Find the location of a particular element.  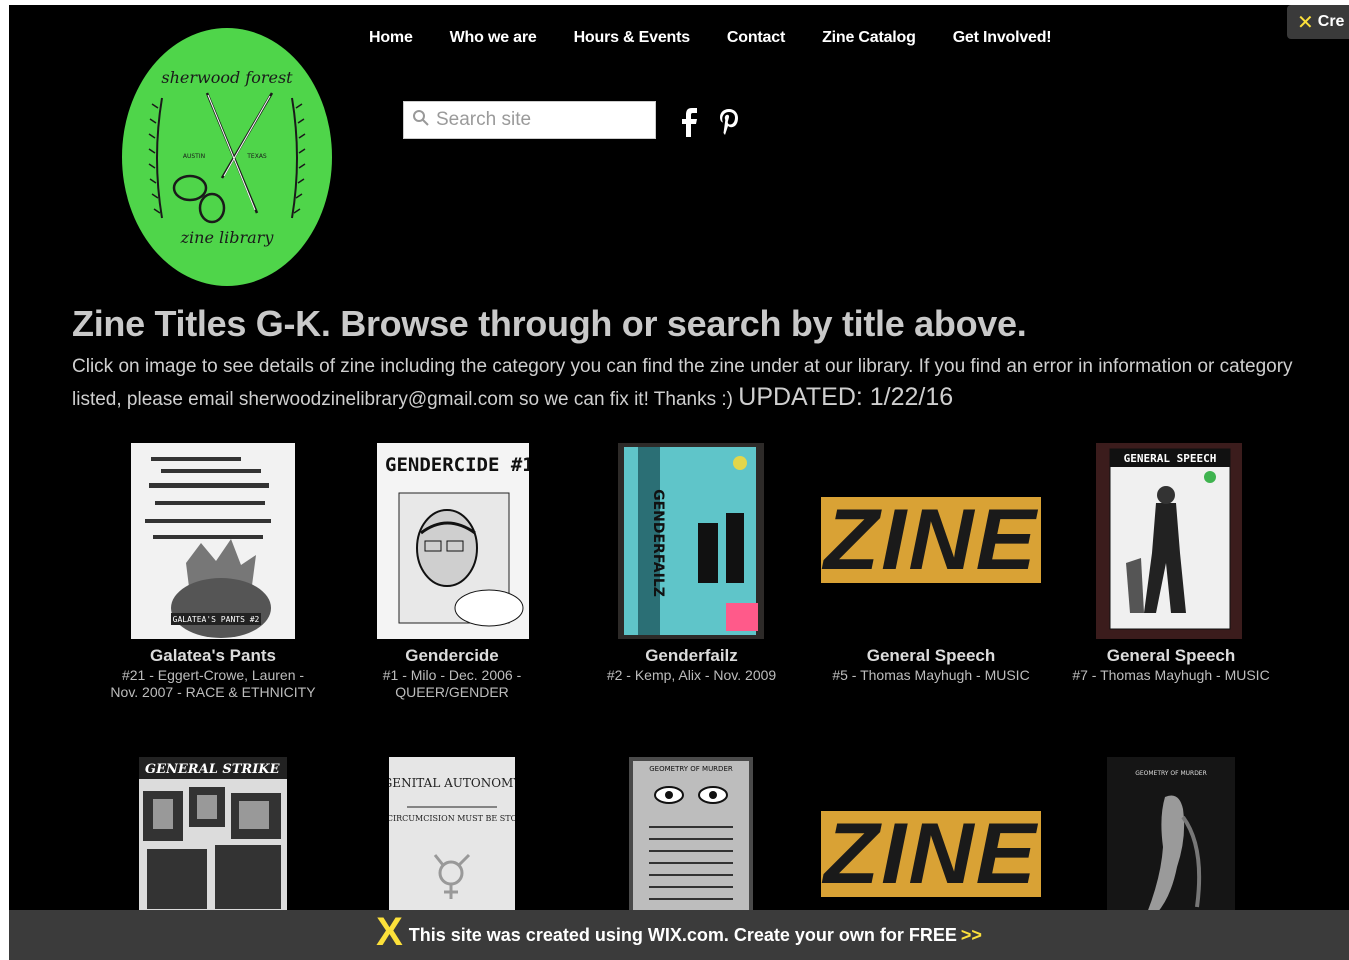

zine-cover: GENERAL STRIKE is located at coordinates (213, 837).